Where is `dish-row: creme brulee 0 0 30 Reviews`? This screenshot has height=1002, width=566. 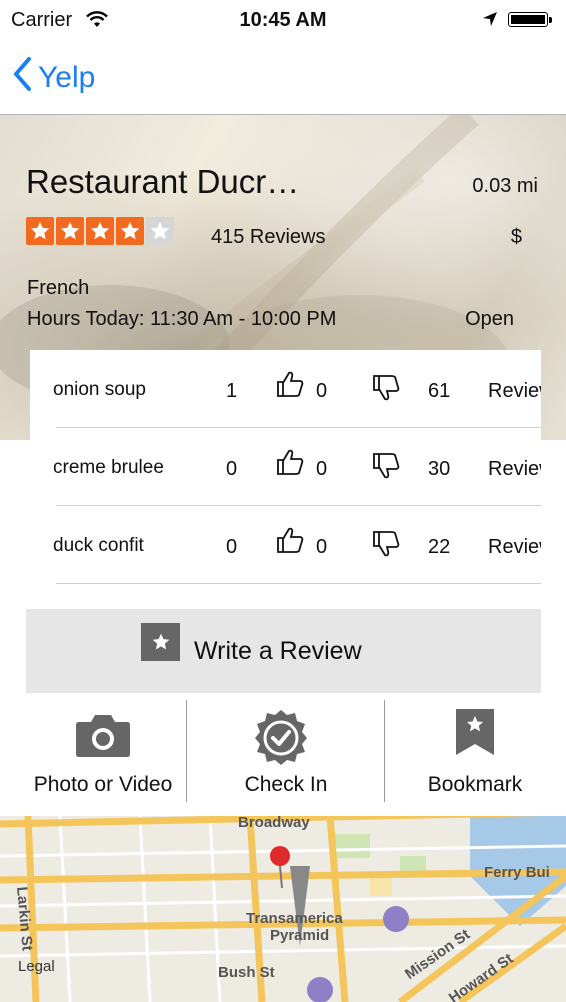
dish-row: creme brulee 0 0 30 Reviews is located at coordinates (297, 467).